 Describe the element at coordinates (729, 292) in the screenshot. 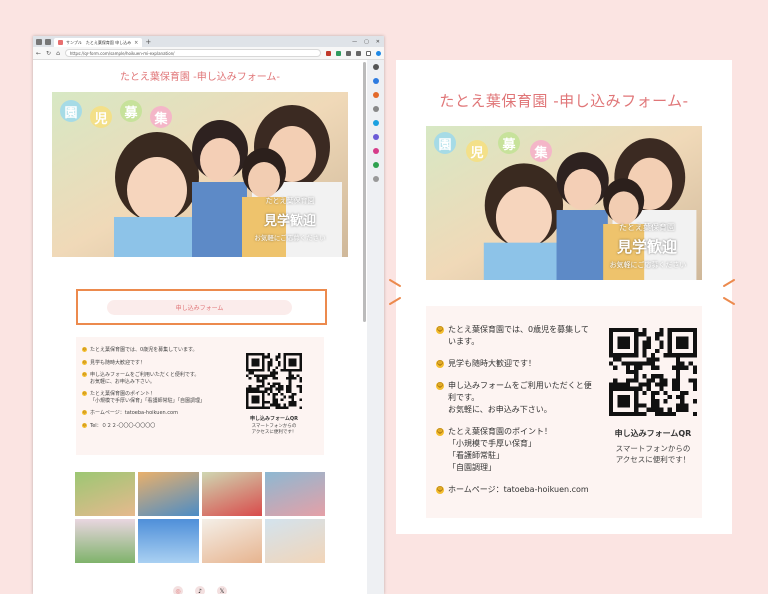

I see `zoom-marker-right` at that location.